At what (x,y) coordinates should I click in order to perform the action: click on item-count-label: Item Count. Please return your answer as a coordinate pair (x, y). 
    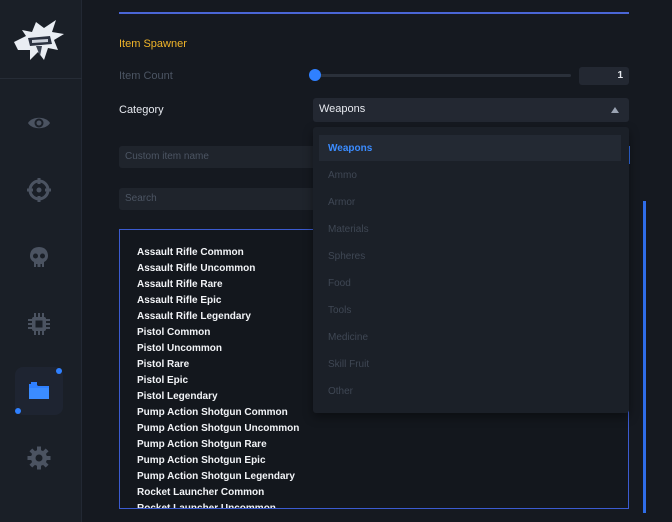
    Looking at the image, I should click on (146, 76).